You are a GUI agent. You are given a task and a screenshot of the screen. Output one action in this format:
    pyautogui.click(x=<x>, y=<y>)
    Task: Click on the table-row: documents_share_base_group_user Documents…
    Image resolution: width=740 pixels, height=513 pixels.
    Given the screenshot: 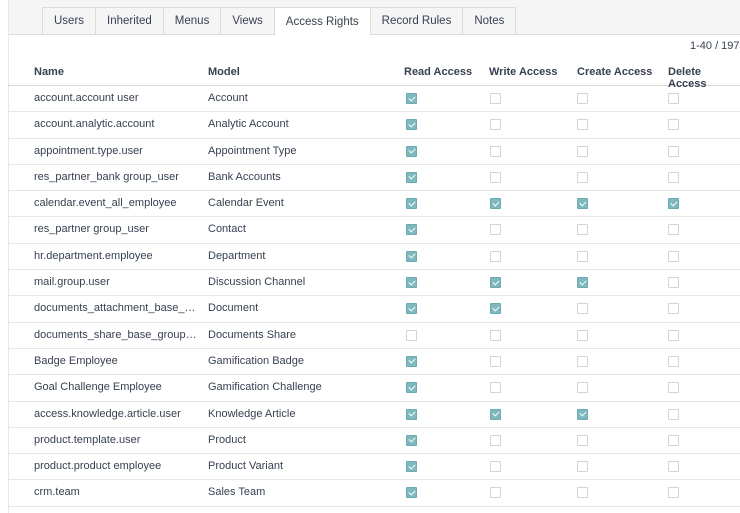 What is the action you would take?
    pyautogui.click(x=374, y=336)
    